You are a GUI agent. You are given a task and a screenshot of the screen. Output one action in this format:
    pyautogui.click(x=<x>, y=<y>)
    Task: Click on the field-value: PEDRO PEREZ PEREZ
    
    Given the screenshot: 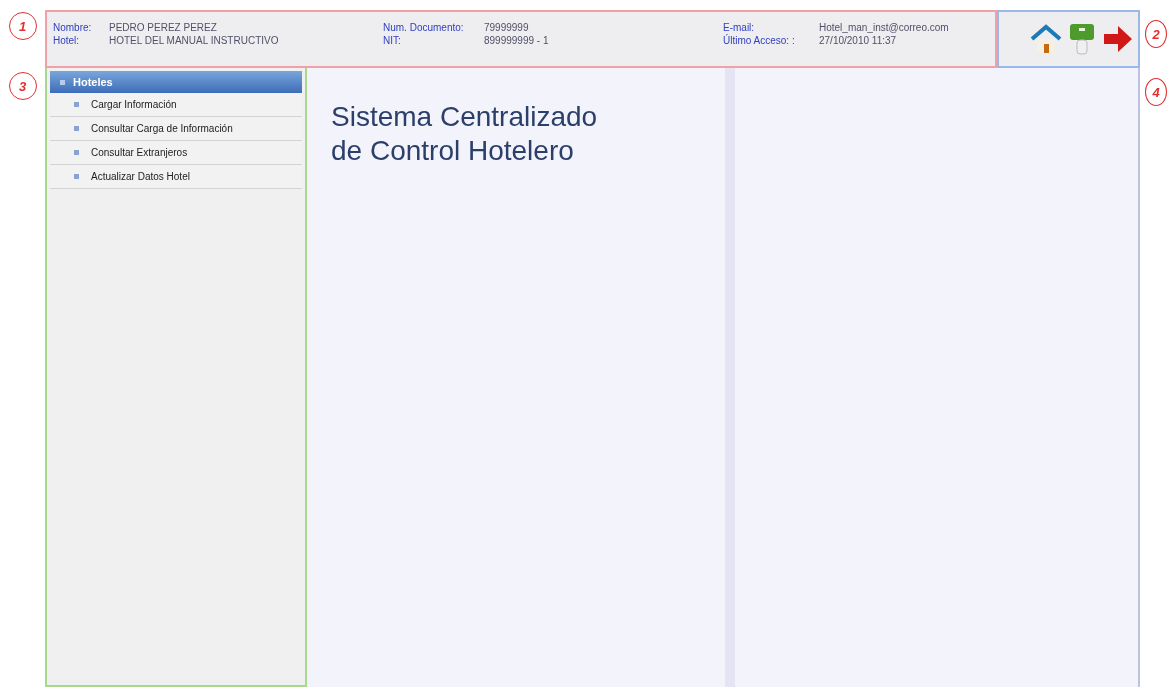 What is the action you would take?
    pyautogui.click(x=163, y=27)
    